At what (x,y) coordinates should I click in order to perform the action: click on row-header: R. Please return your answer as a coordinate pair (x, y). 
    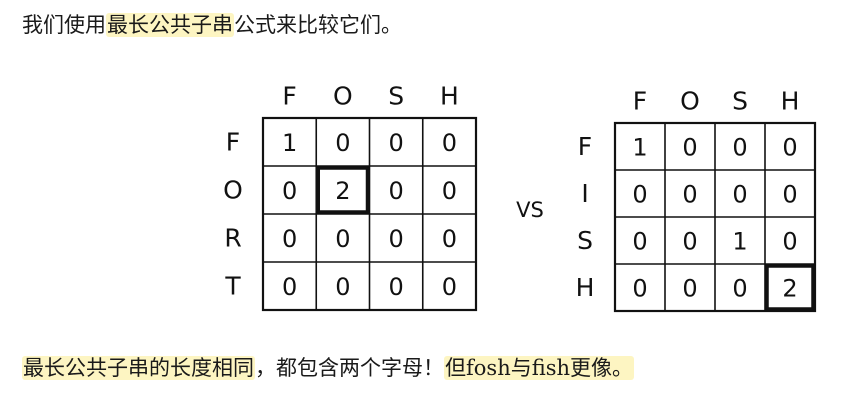
    Looking at the image, I should click on (232, 238).